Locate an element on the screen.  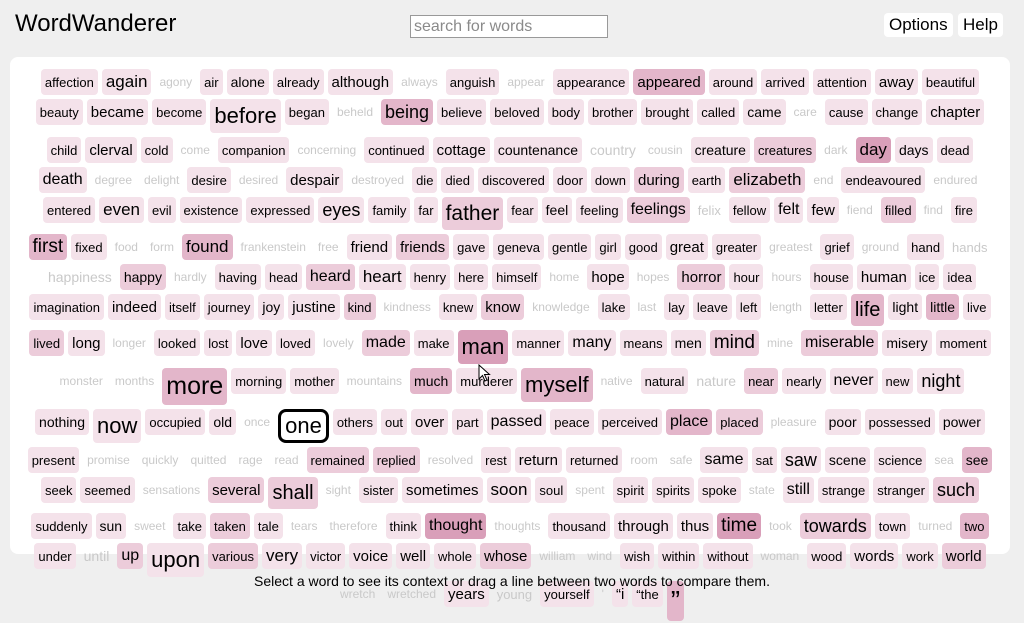
word-tag: live is located at coordinates (977, 307).